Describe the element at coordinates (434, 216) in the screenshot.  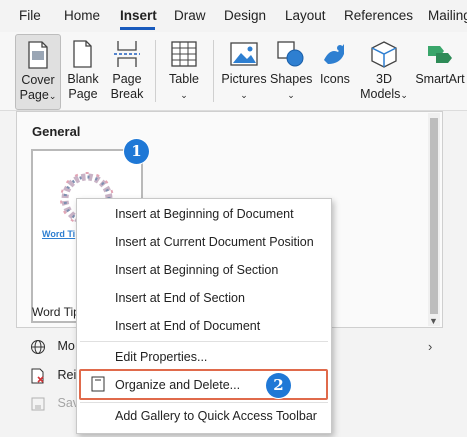
I see `scrollbar-thumb` at that location.